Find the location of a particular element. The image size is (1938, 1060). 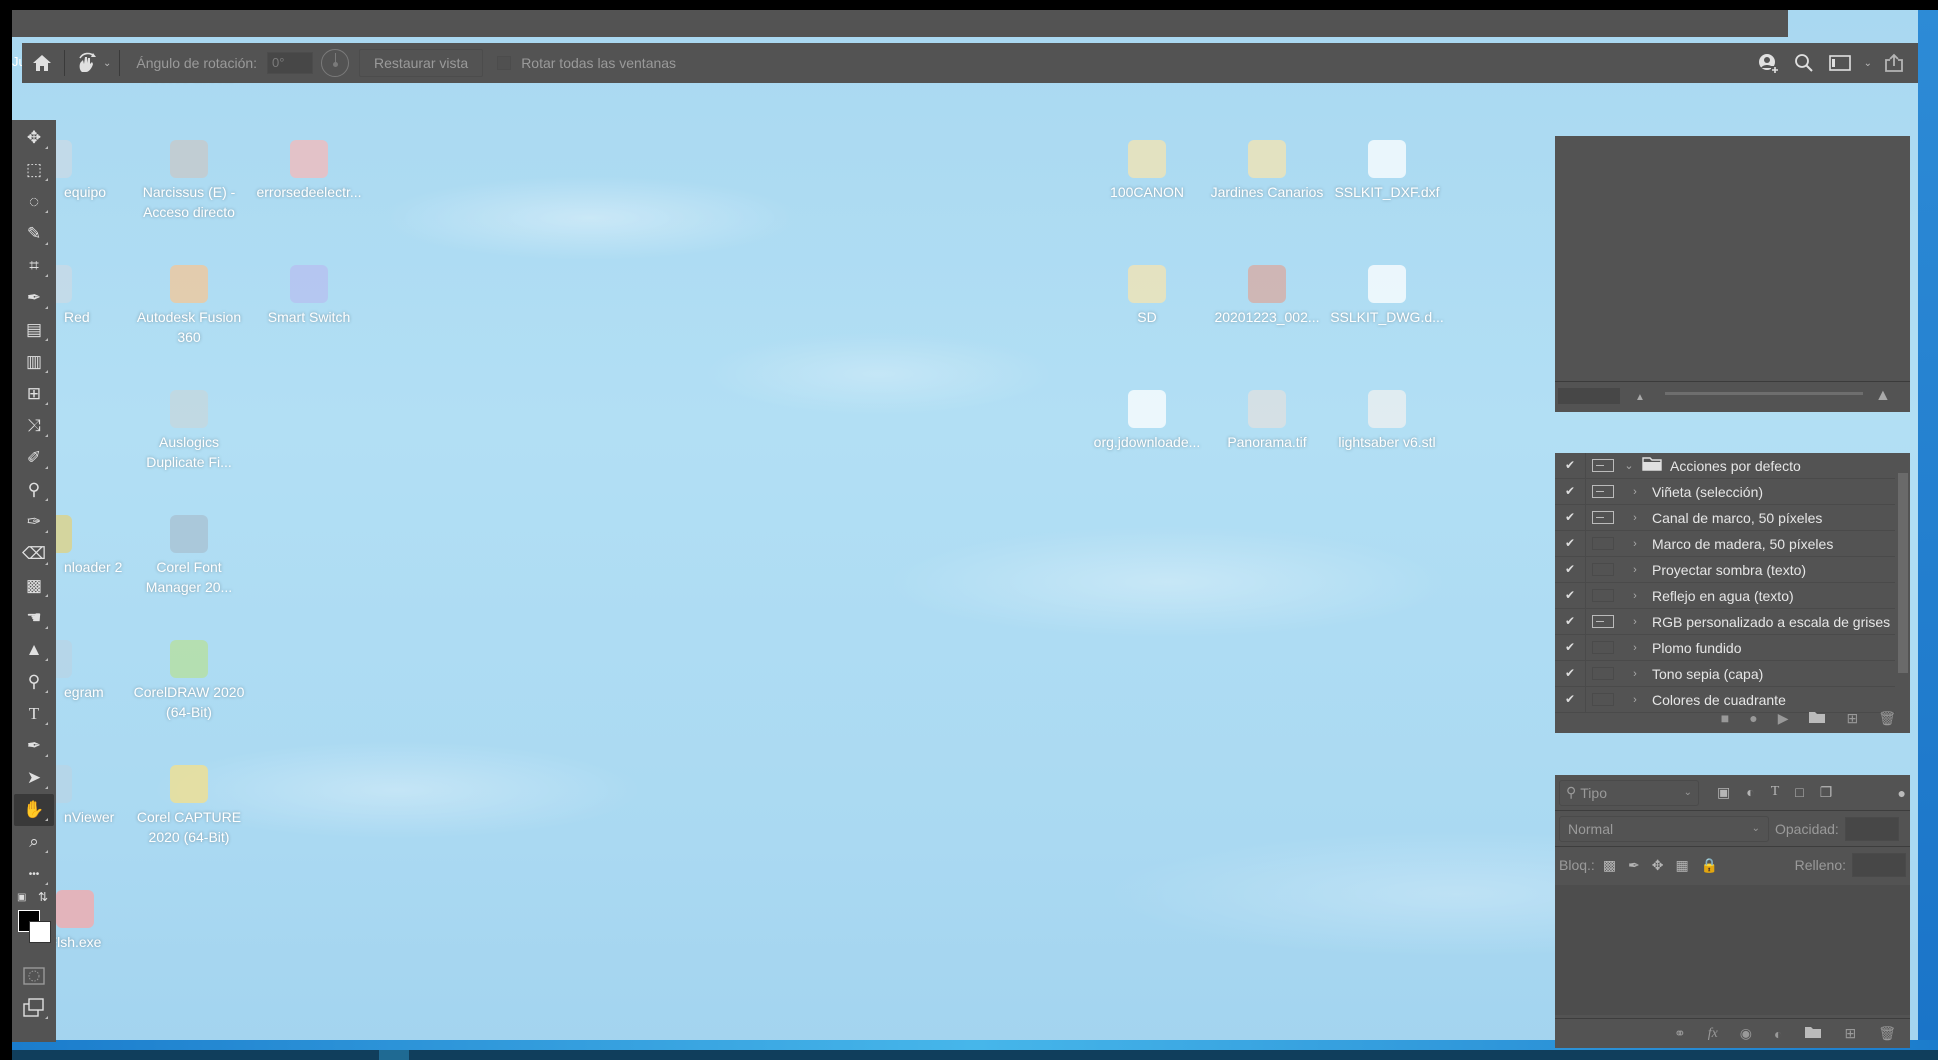

share-icon is located at coordinates (1894, 63).